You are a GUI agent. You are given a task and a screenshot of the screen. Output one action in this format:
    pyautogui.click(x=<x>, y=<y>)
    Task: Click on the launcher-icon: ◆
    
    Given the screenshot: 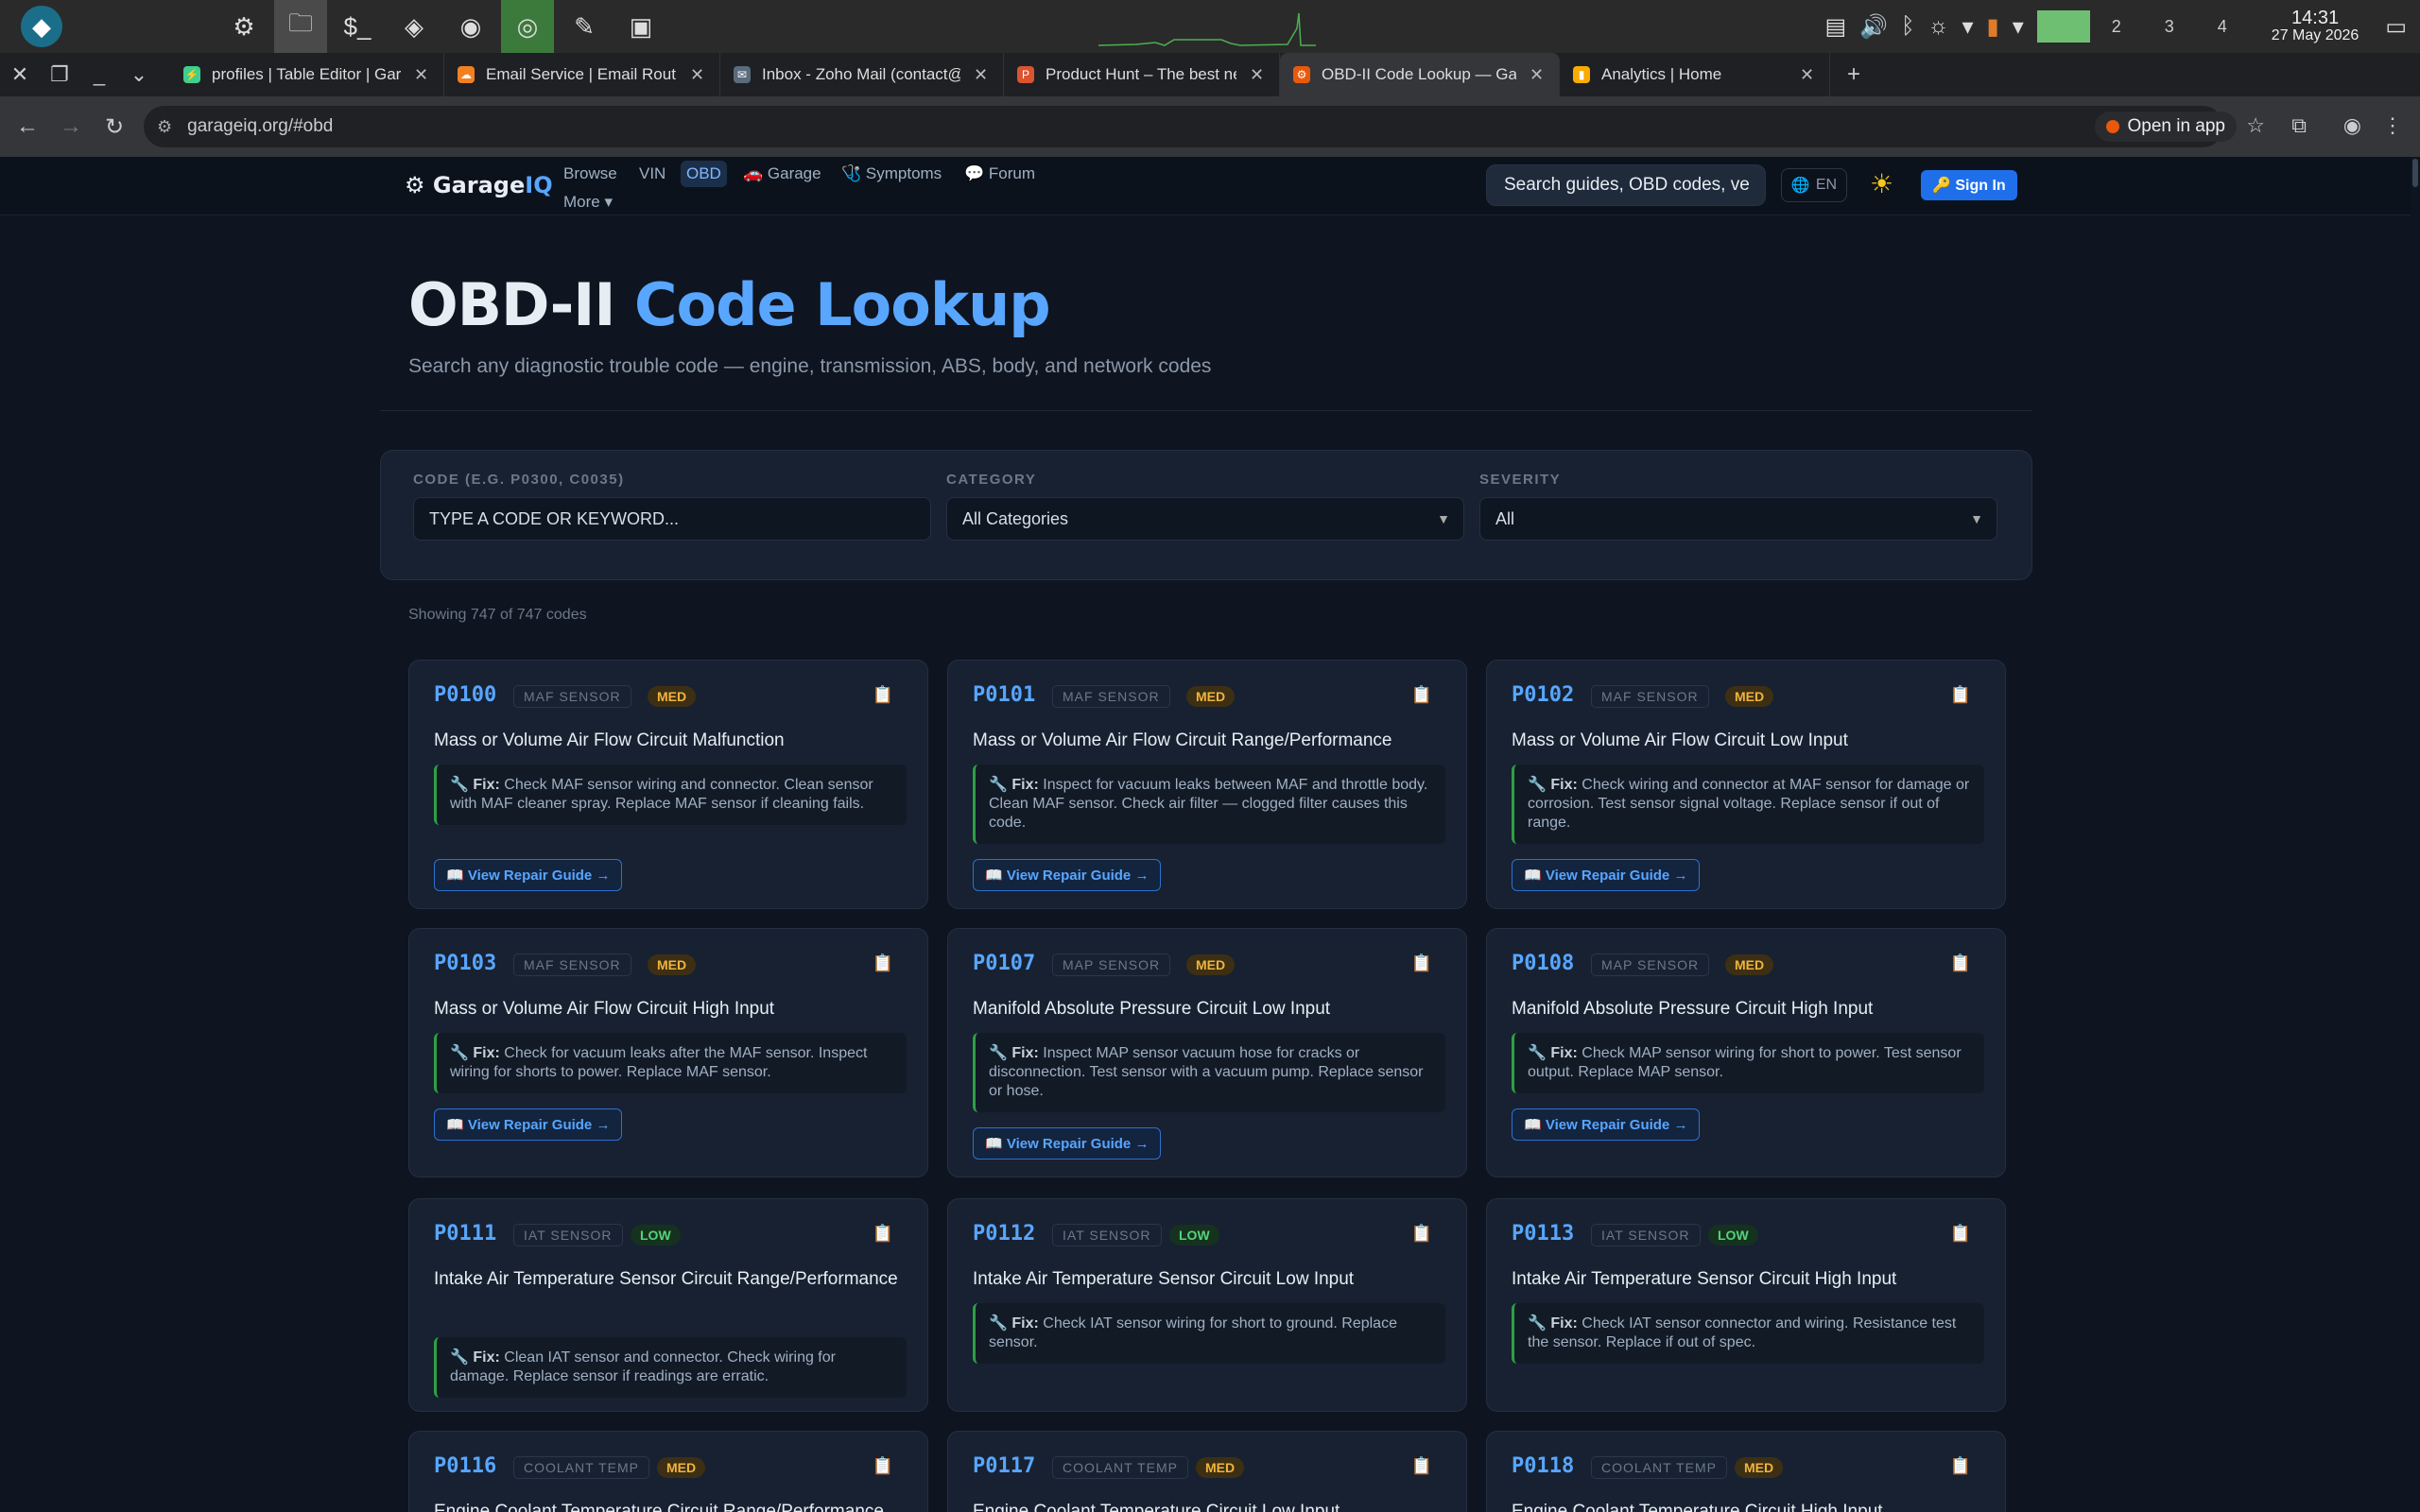 What is the action you would take?
    pyautogui.click(x=41, y=26)
    